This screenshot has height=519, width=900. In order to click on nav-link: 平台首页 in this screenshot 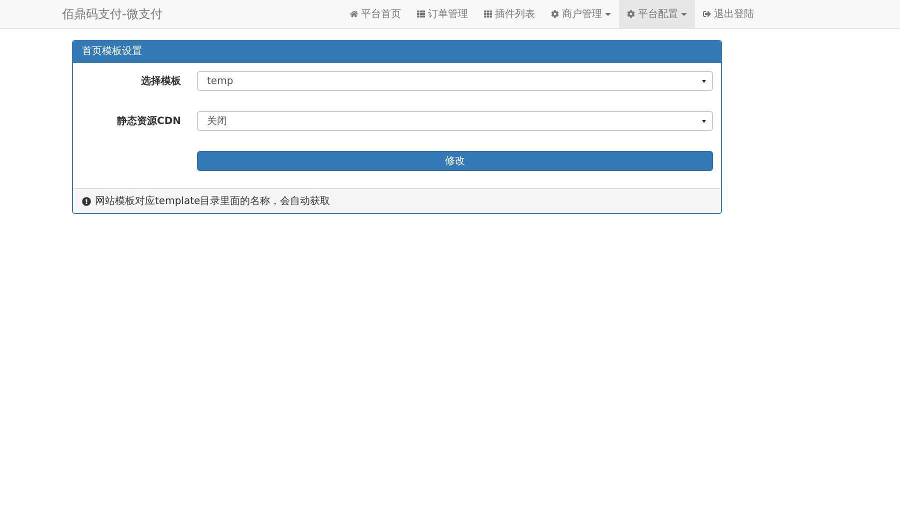, I will do `click(375, 14)`.